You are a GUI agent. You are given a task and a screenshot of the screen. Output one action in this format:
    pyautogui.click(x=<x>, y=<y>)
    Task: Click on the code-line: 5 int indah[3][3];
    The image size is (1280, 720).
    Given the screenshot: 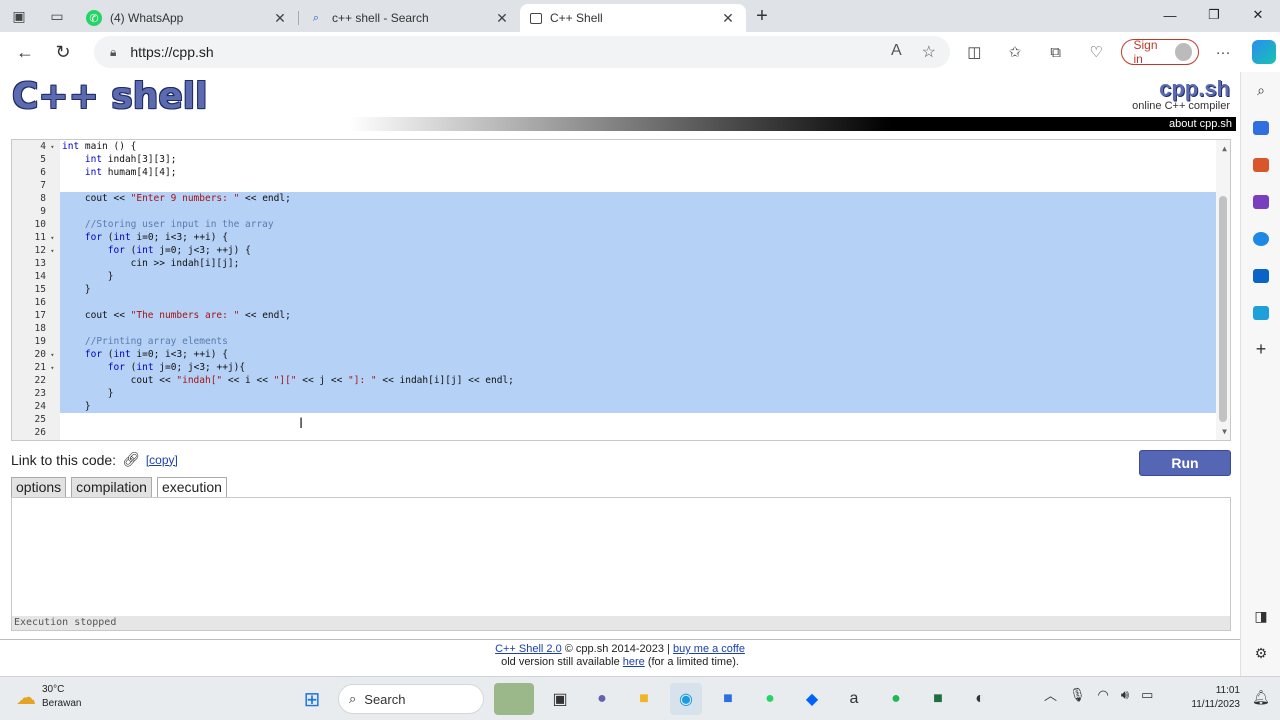 What is the action you would take?
    pyautogui.click(x=612, y=159)
    